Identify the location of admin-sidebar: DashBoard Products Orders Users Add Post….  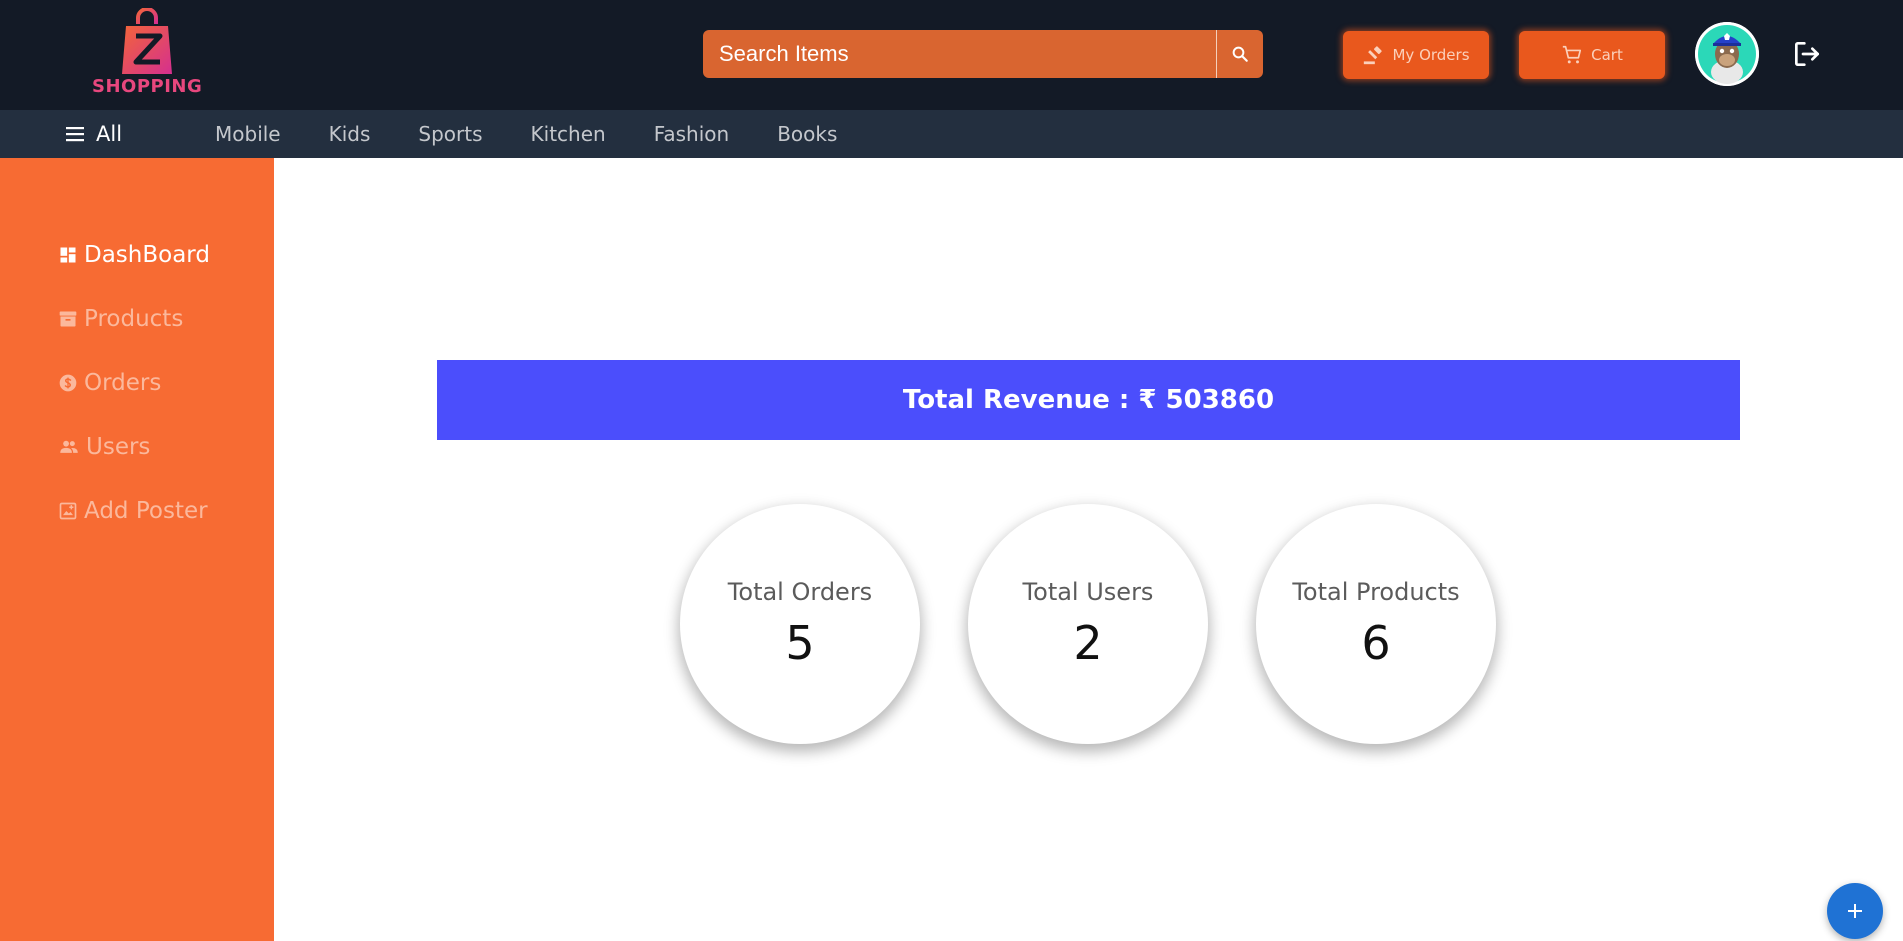
(137, 549).